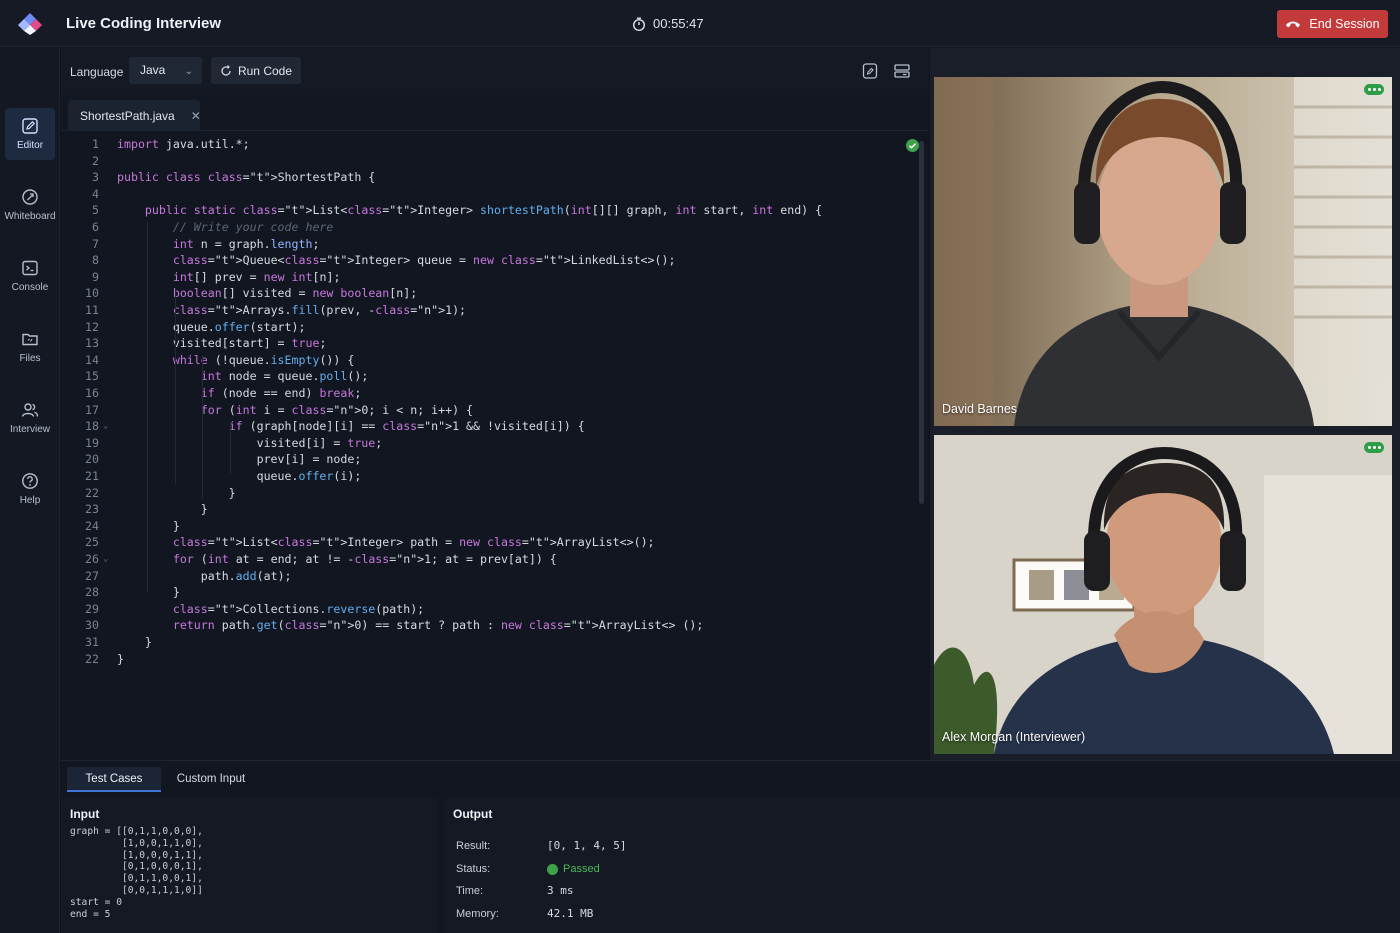 Image resolution: width=1400 pixels, height=933 pixels. What do you see at coordinates (30, 410) in the screenshot?
I see `users-icon` at bounding box center [30, 410].